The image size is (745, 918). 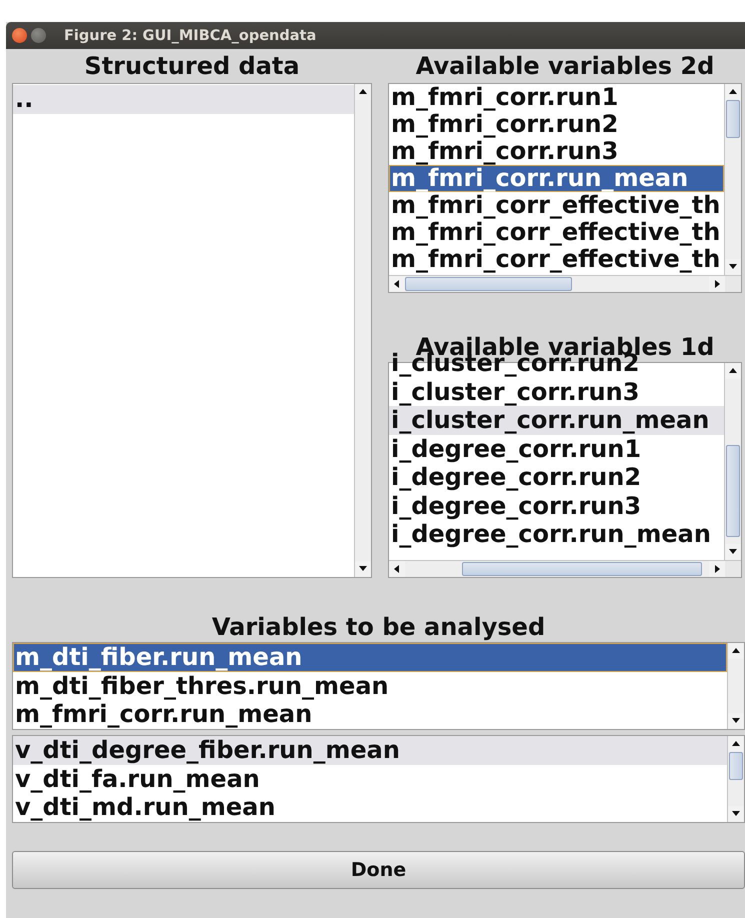 I want to click on list-item: v_dti_degree_fiber.run_mean, so click(x=370, y=750).